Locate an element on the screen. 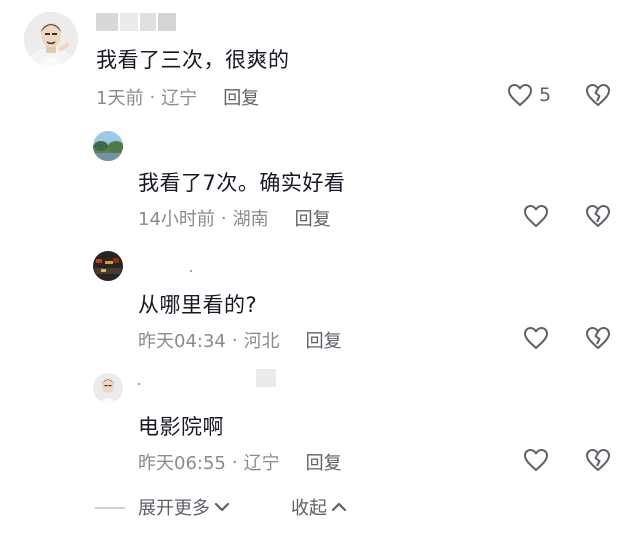 Image resolution: width=640 pixels, height=541 pixels. comment-meta: 昨天04:34 · 河北 回复 is located at coordinates (240, 340).